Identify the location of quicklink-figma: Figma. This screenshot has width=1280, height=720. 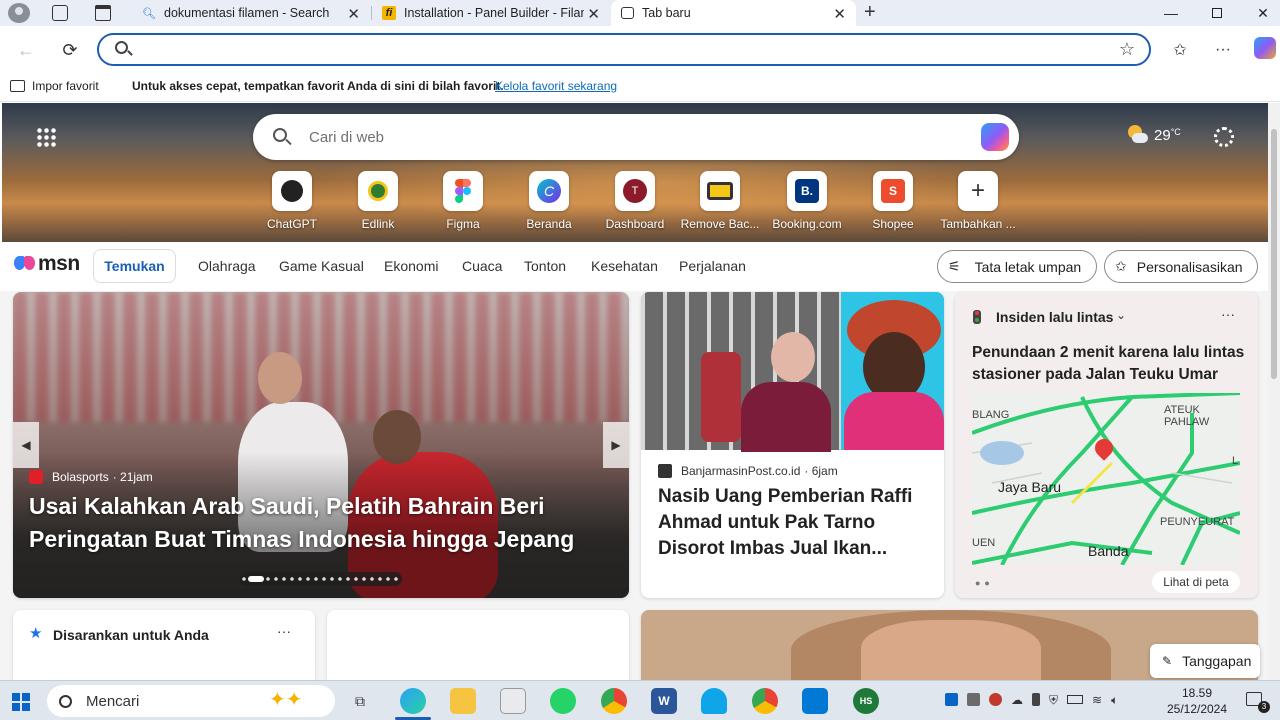
(463, 201).